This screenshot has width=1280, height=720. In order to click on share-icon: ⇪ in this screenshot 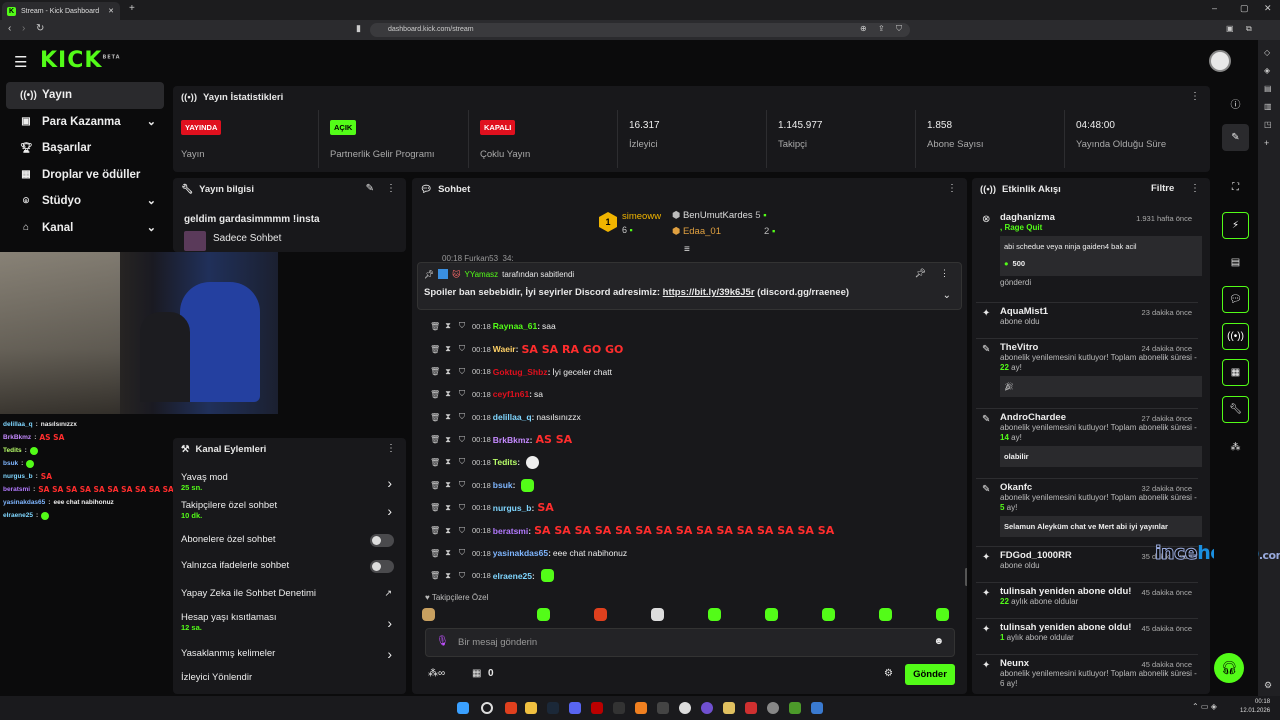, I will do `click(881, 28)`.